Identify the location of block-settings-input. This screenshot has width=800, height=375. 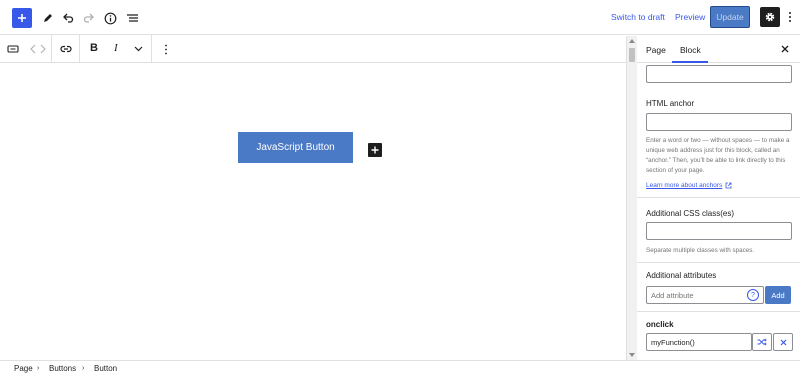
(719, 74).